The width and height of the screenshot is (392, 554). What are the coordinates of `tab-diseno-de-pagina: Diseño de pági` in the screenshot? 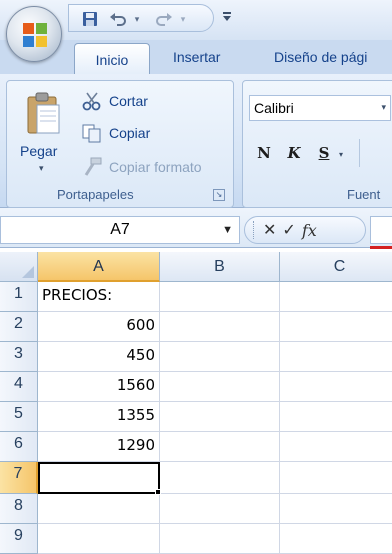 It's located at (320, 57).